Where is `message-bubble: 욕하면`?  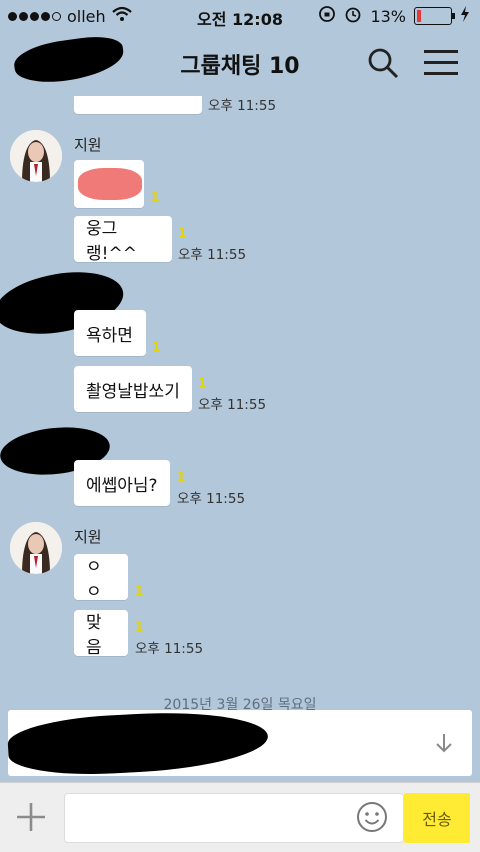
message-bubble: 욕하면 is located at coordinates (110, 333).